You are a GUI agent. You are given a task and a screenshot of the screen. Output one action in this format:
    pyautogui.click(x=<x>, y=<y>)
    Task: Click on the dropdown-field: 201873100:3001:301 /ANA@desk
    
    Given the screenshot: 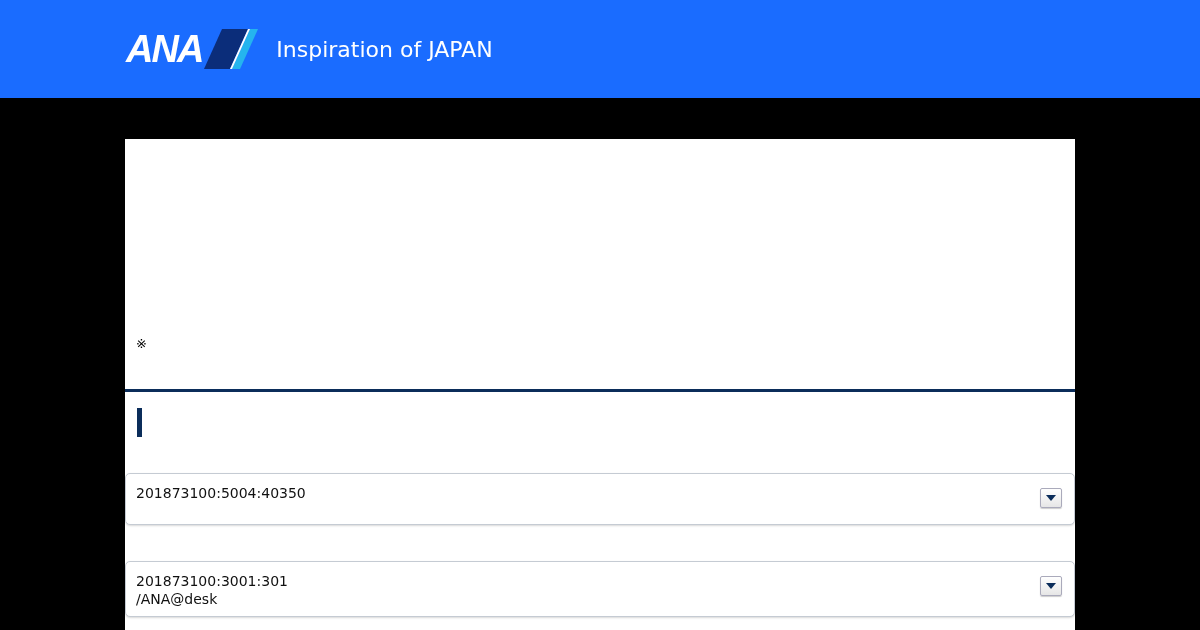 What is the action you would take?
    pyautogui.click(x=600, y=589)
    